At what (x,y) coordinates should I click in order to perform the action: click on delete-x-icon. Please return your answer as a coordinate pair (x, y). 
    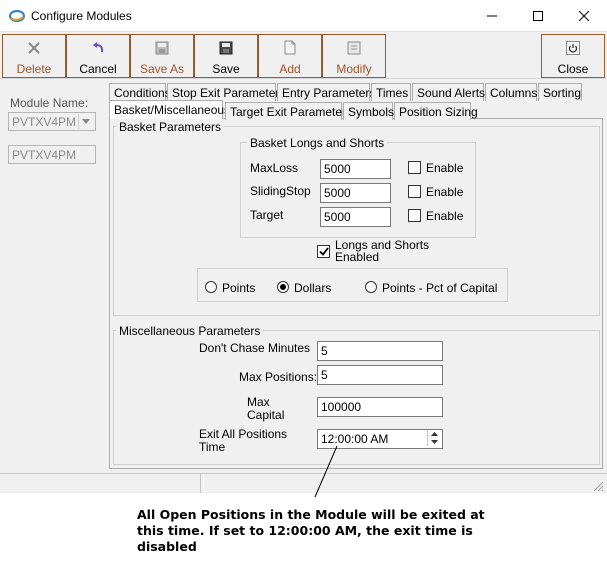
    Looking at the image, I should click on (34, 47).